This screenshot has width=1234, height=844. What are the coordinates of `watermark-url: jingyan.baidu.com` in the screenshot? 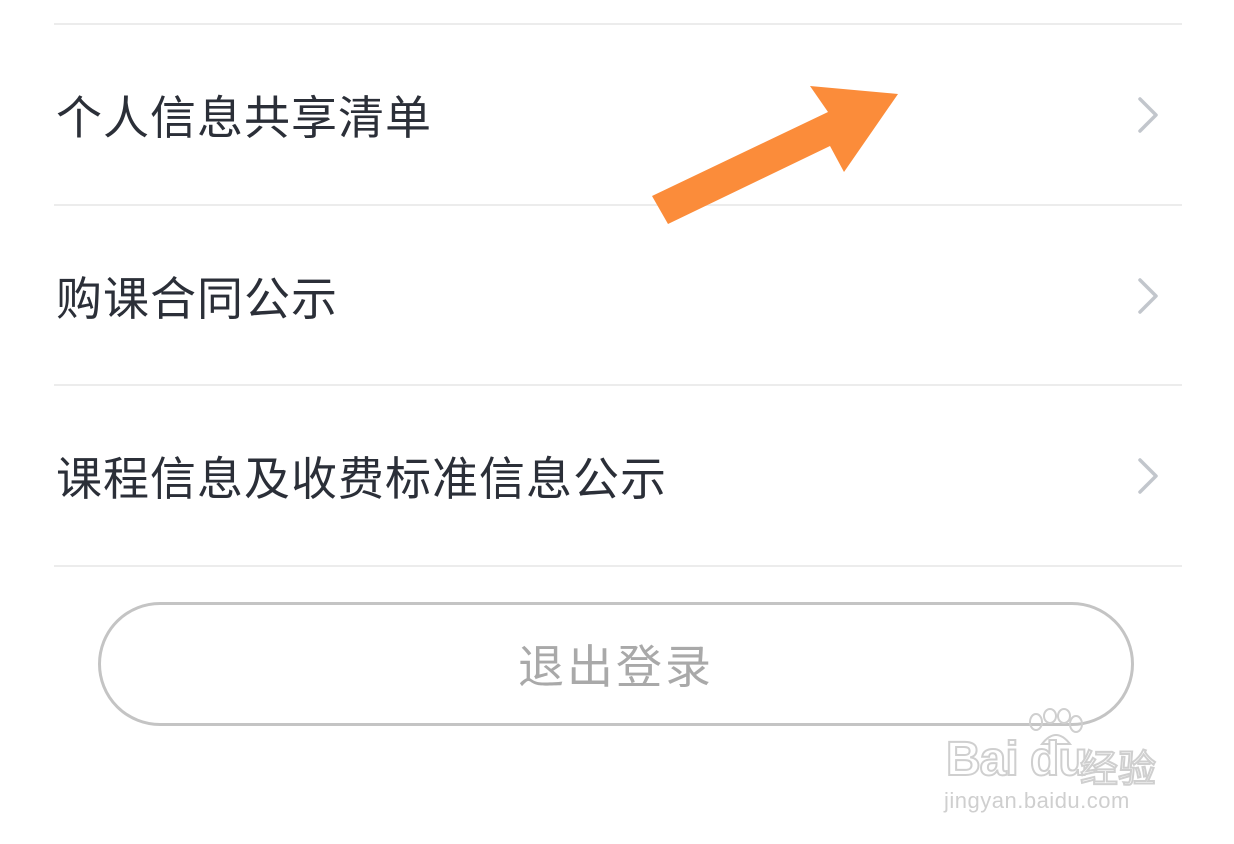 It's located at (1037, 800).